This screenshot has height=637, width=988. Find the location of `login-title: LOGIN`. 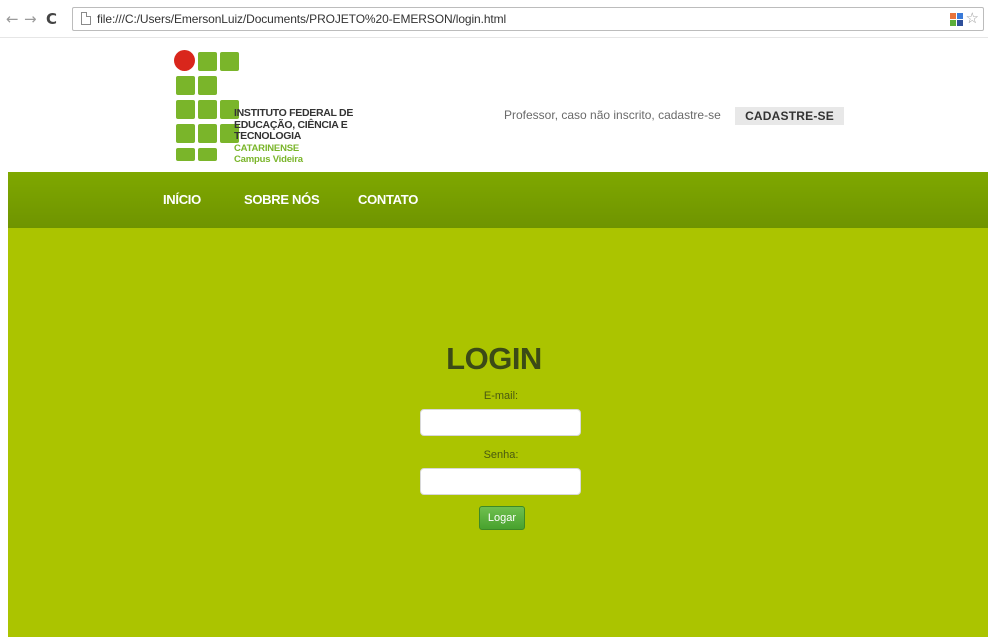

login-title: LOGIN is located at coordinates (494, 358).